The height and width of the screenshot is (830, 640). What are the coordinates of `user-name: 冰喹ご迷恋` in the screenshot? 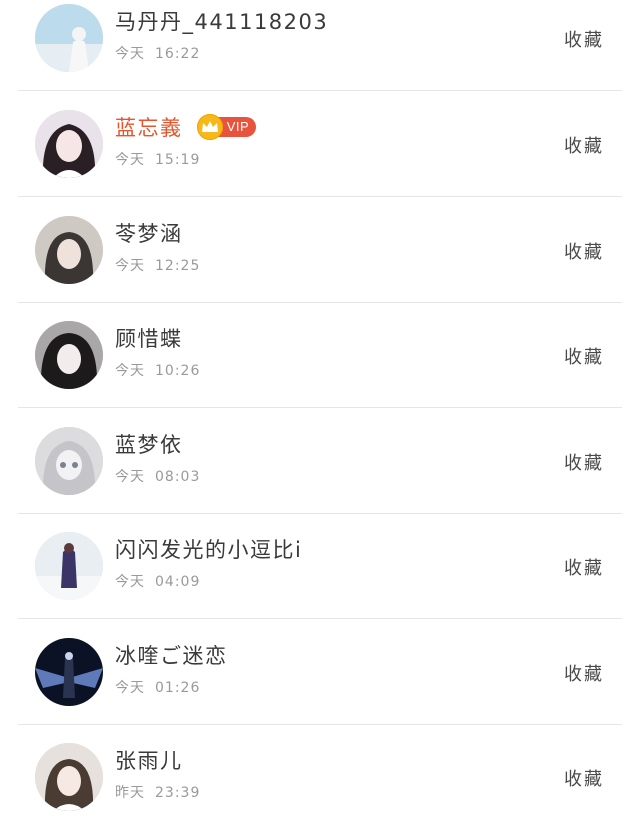 It's located at (171, 656).